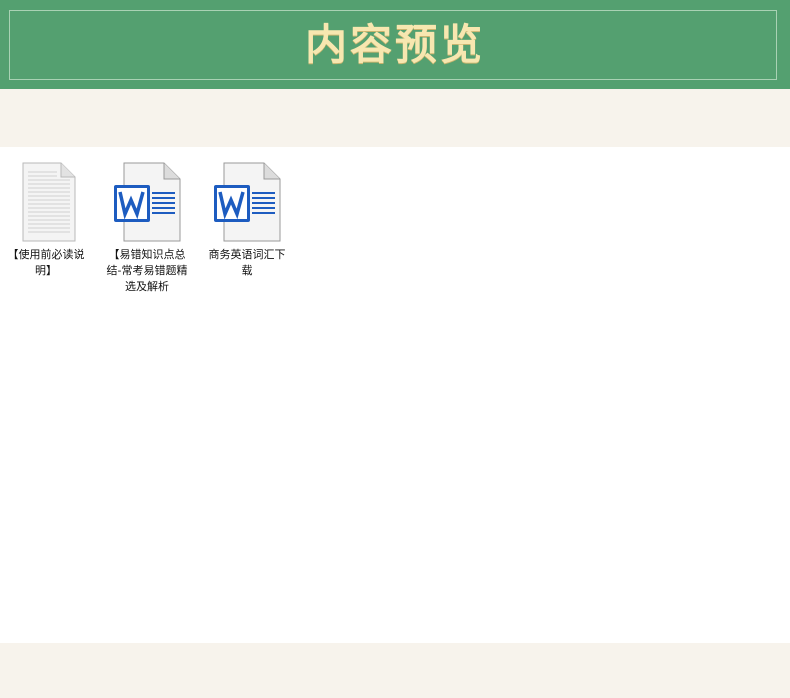  I want to click on bottom-spacer-band, so click(395, 670).